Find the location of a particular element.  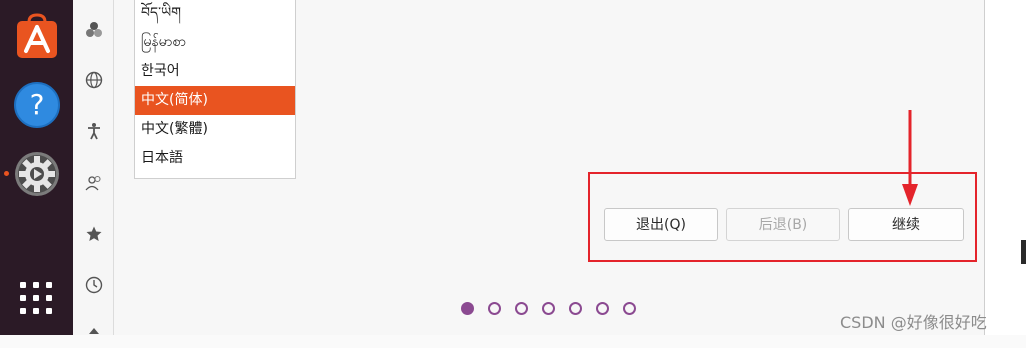

language-item: 日本語 is located at coordinates (215, 158).